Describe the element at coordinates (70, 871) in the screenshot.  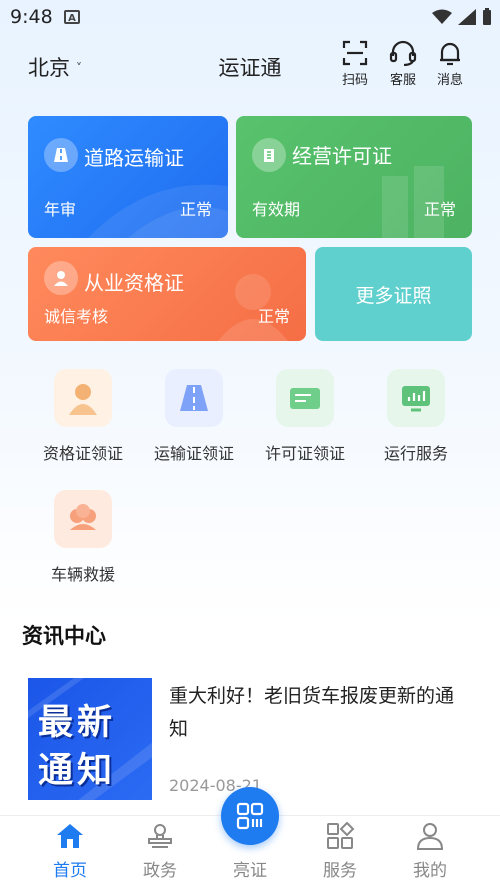
I see `nav-label: 首页` at that location.